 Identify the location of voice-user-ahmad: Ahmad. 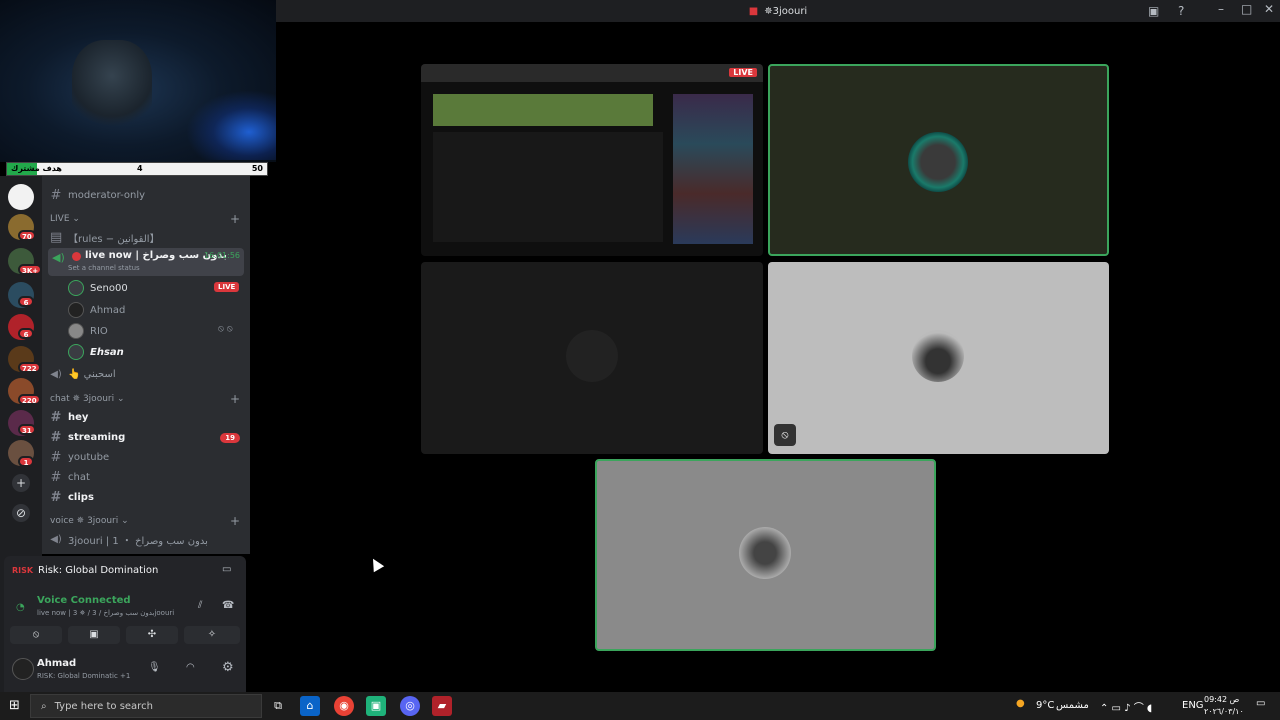
(96, 310).